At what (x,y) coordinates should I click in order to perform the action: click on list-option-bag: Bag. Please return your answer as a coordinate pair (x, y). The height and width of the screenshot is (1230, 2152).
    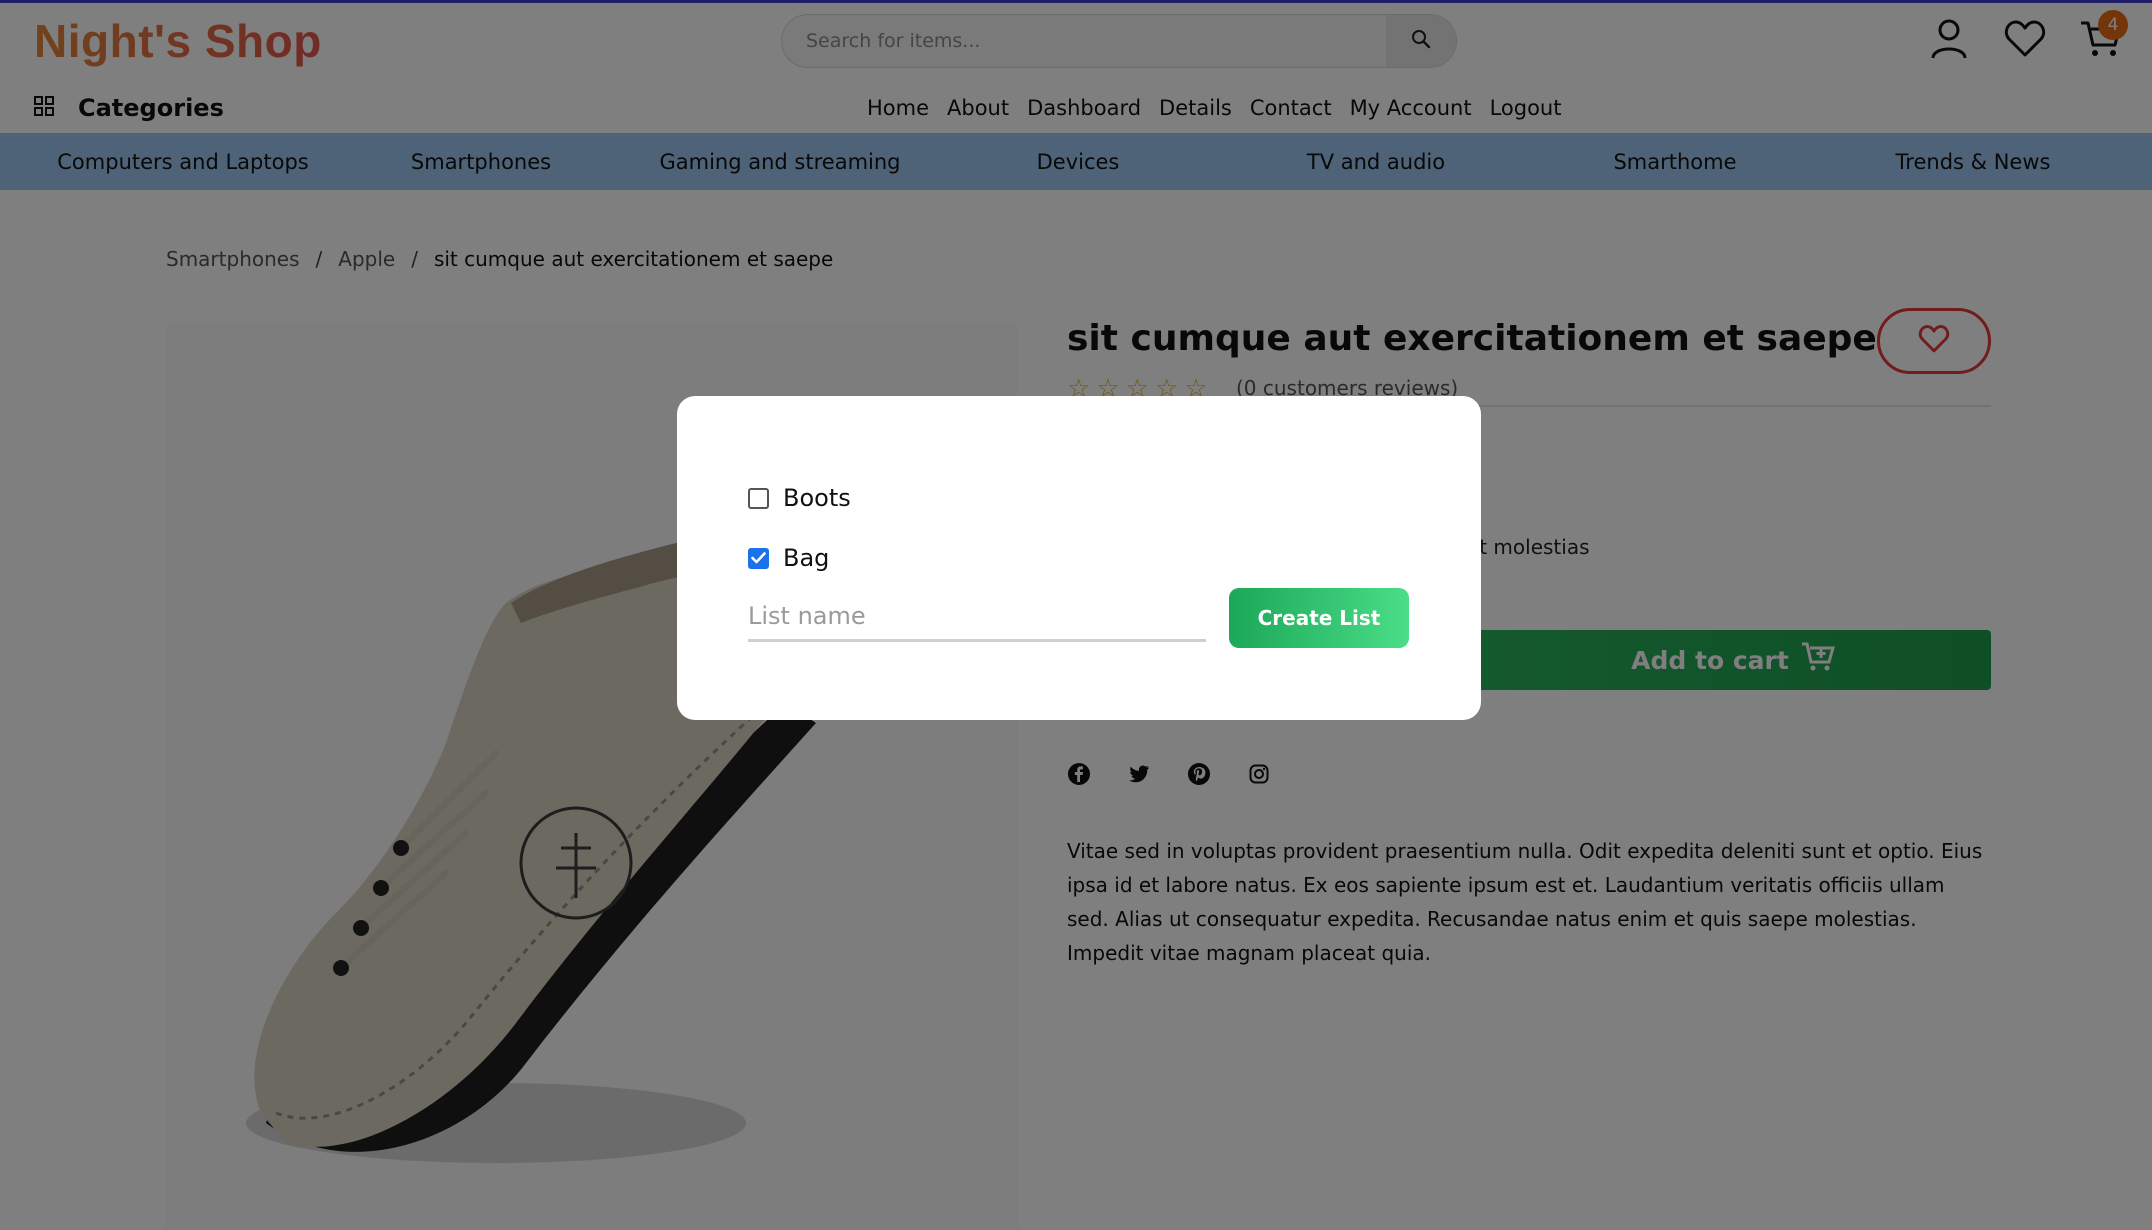
    Looking at the image, I should click on (788, 558).